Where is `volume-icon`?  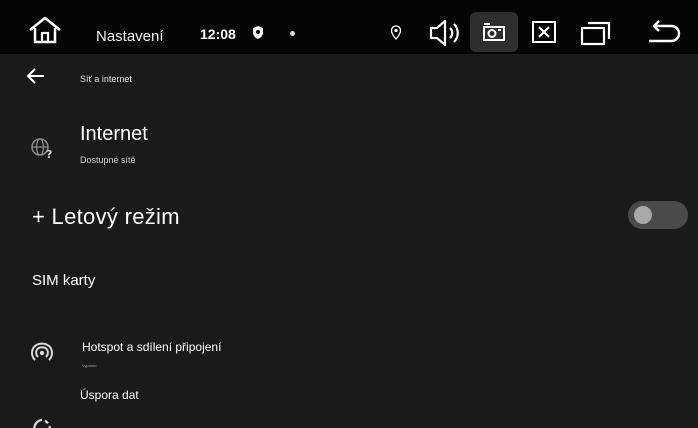 volume-icon is located at coordinates (445, 33).